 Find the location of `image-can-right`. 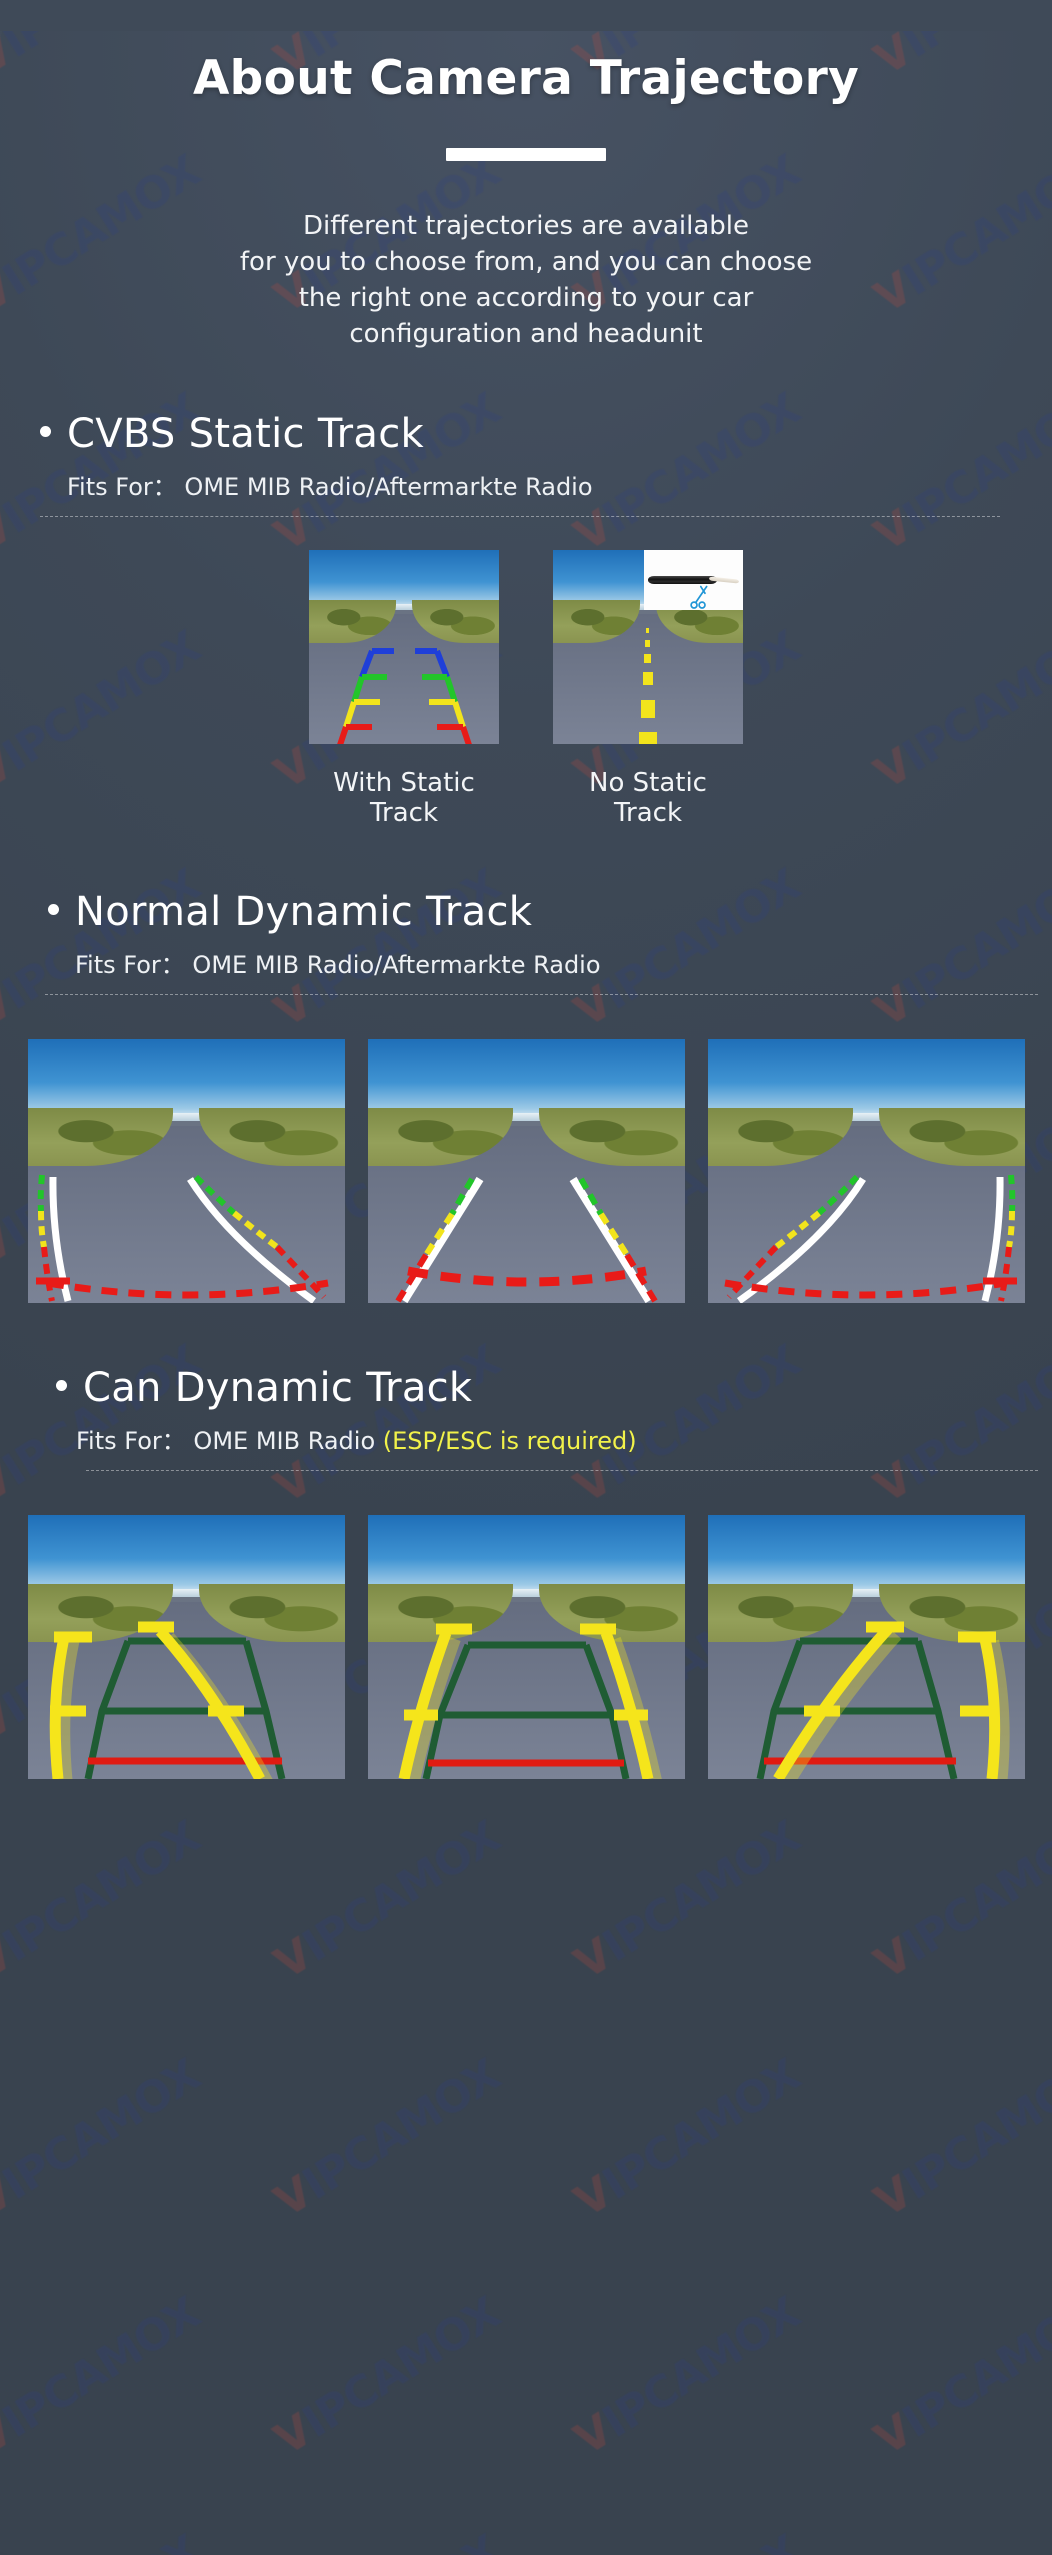

image-can-right is located at coordinates (866, 1646).